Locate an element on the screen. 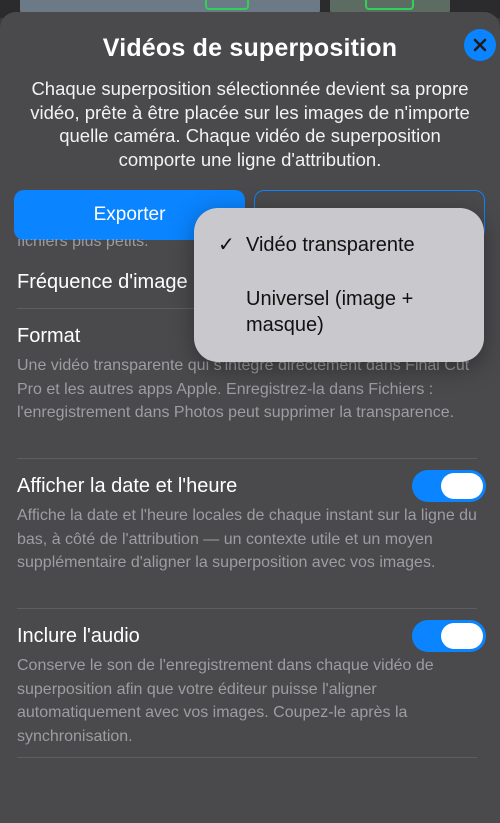 This screenshot has width=500, height=823. sheet-title: Vidéos de superposition is located at coordinates (250, 48).